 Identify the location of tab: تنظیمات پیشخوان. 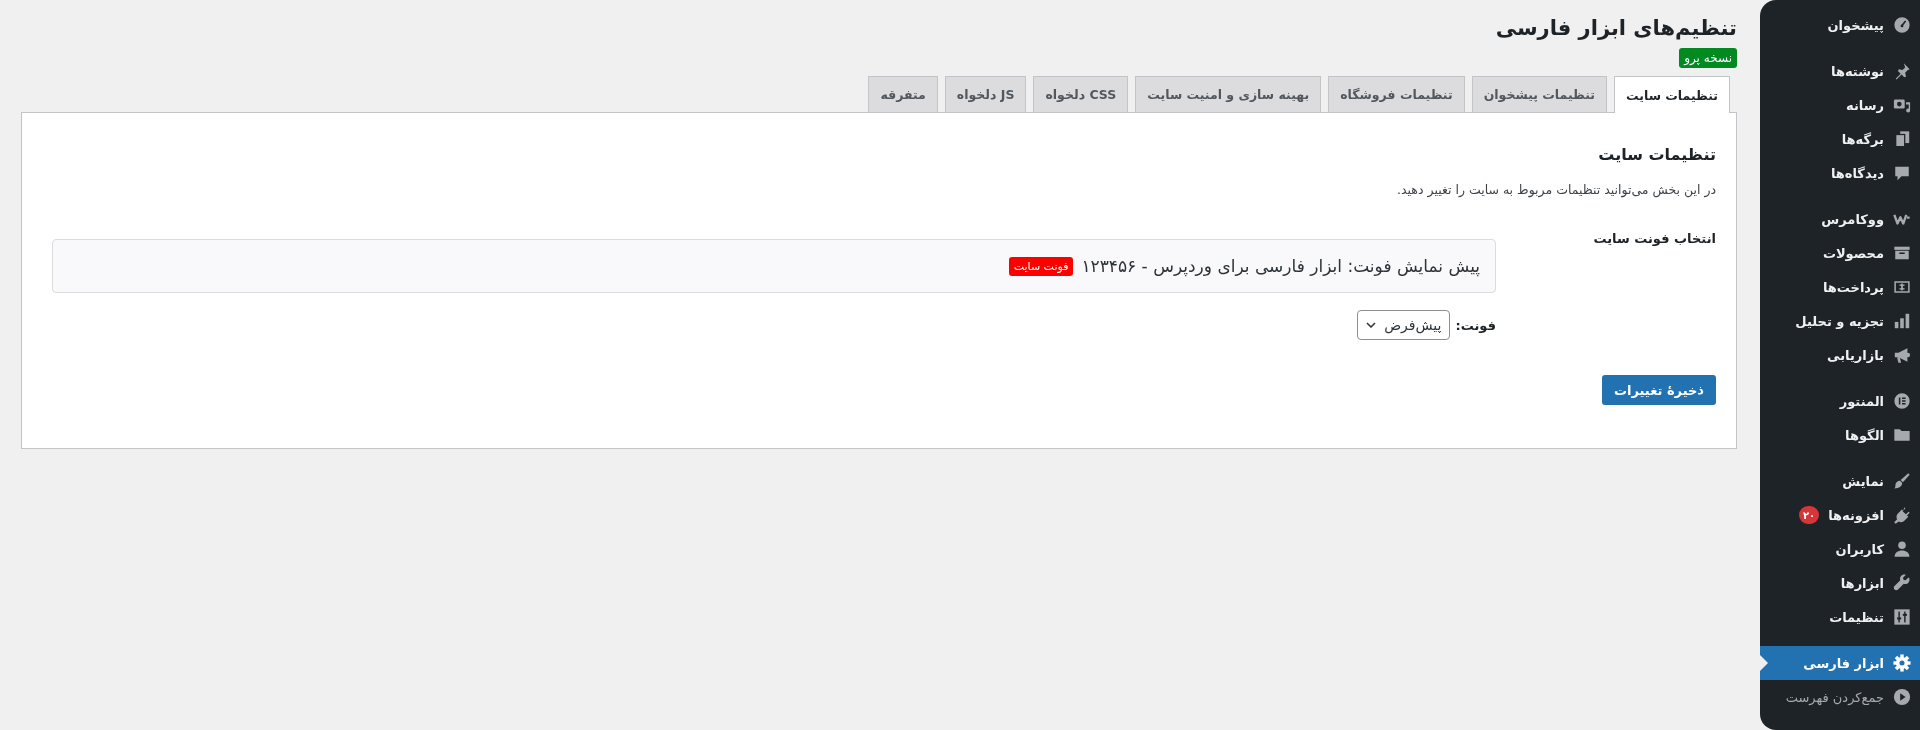
(1539, 94).